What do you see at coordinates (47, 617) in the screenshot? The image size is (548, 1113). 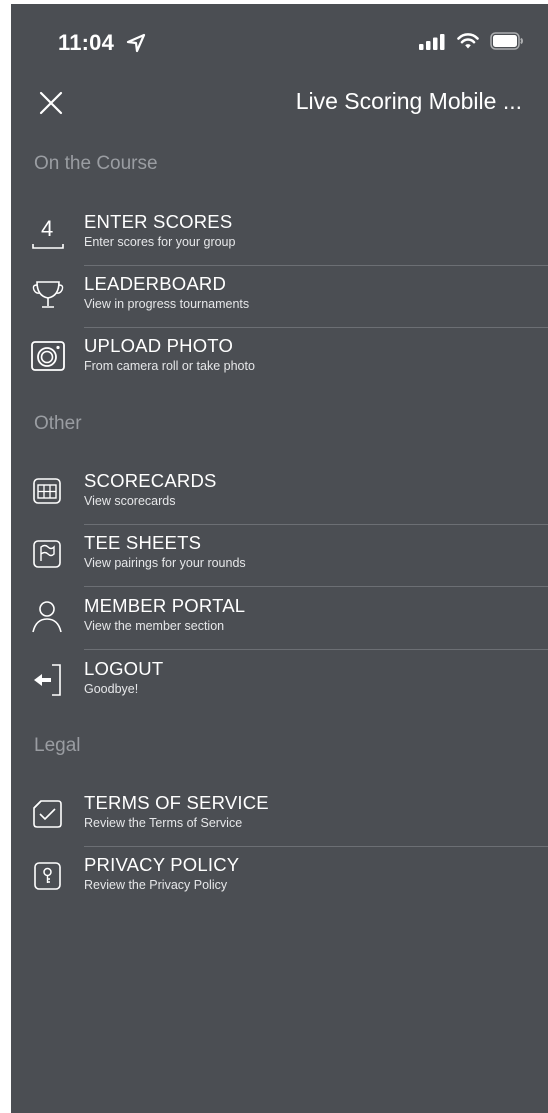 I see `user-icon` at bounding box center [47, 617].